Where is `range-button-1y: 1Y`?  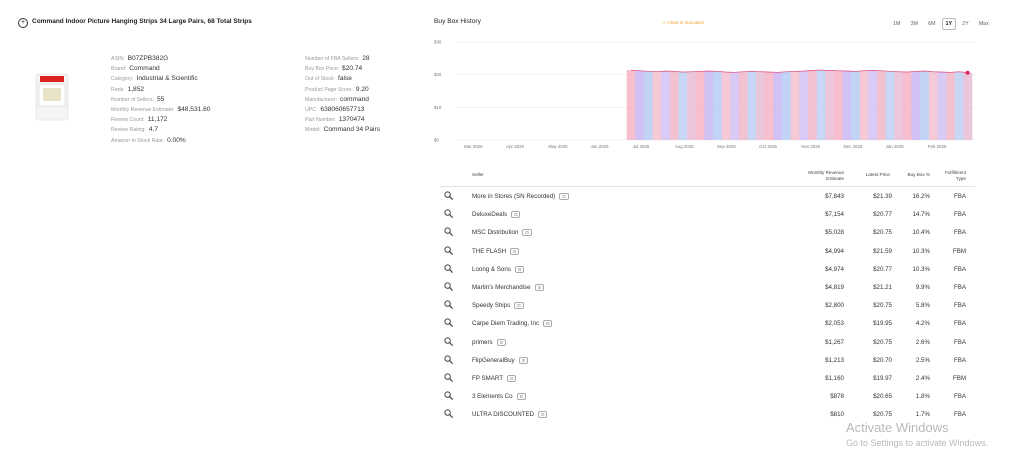 range-button-1y: 1Y is located at coordinates (949, 24).